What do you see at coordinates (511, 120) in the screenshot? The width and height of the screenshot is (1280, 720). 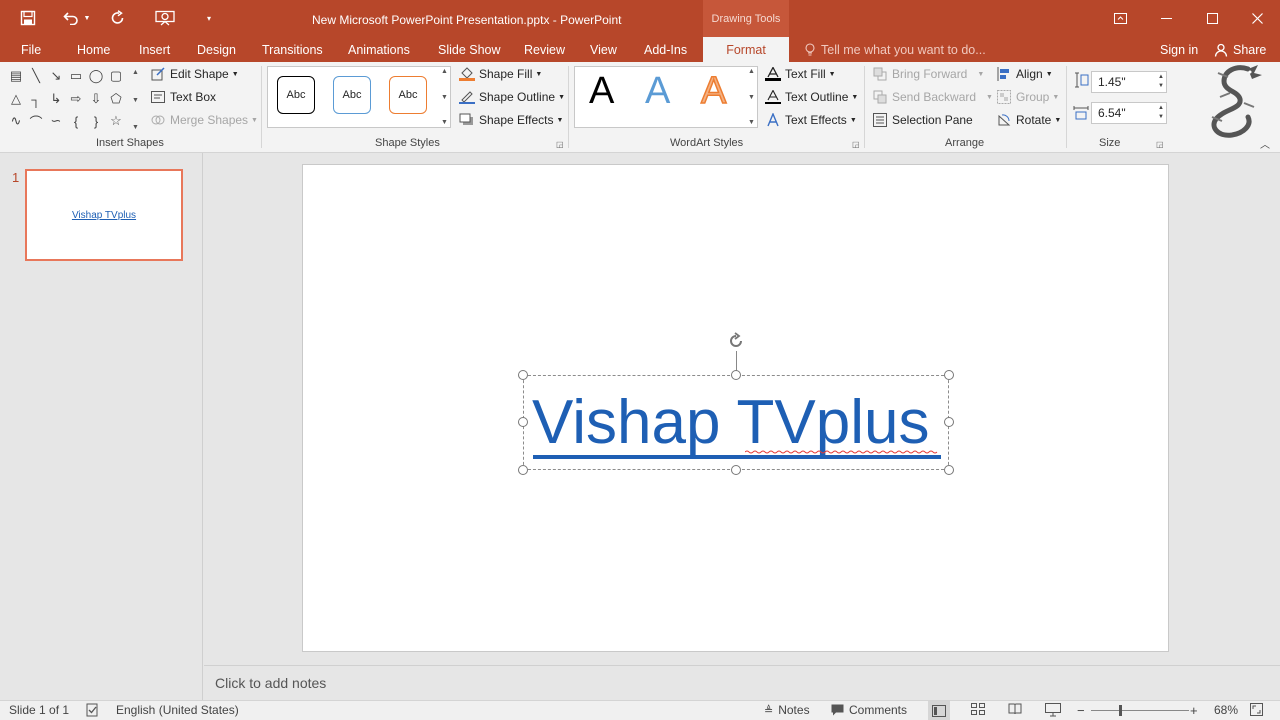 I see `shape-effects-button: Shape Effects ▼` at bounding box center [511, 120].